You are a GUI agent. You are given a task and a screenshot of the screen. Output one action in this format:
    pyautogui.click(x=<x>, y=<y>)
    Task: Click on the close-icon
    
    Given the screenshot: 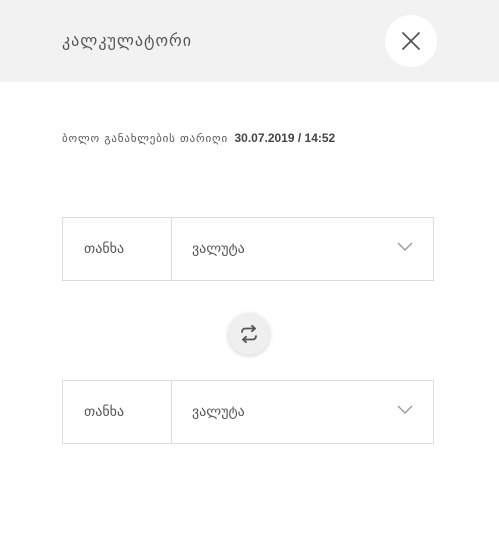 What is the action you would take?
    pyautogui.click(x=411, y=41)
    